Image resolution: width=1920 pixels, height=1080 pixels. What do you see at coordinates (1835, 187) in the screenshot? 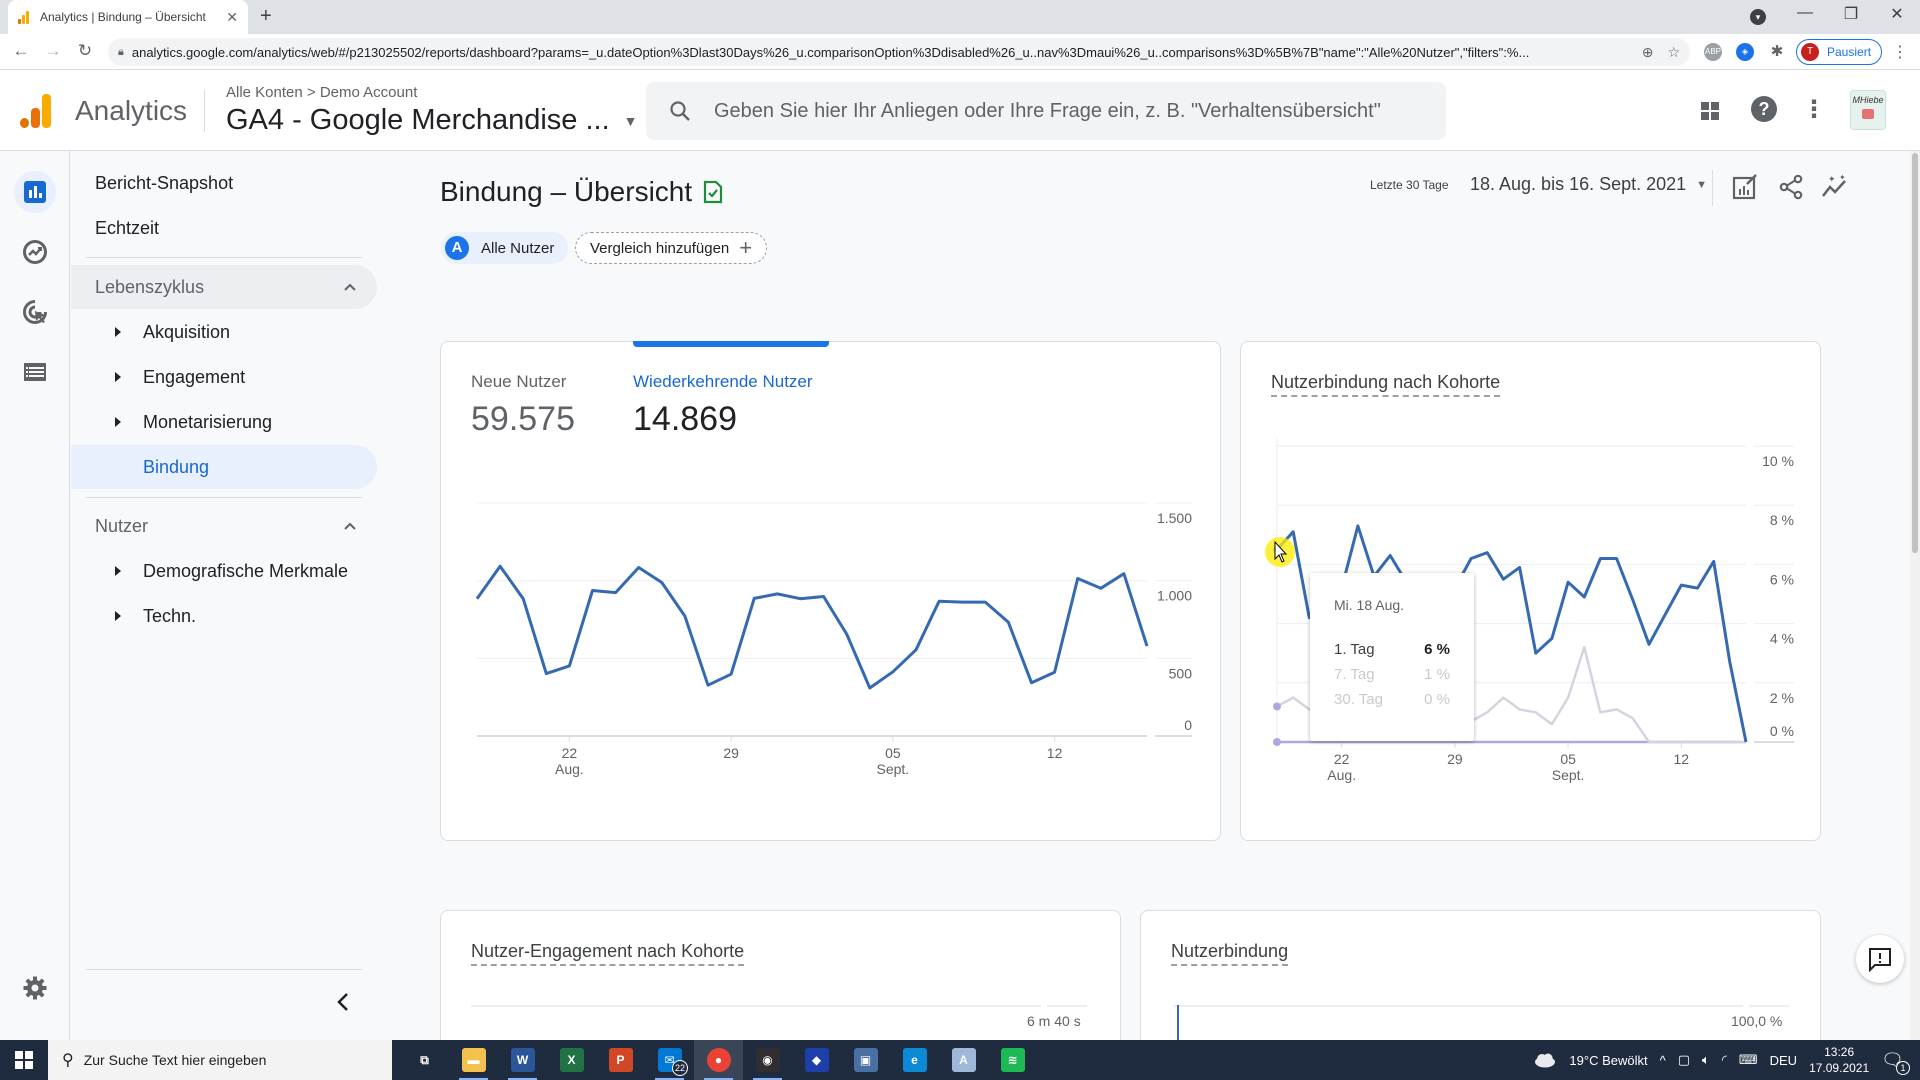
I see `insights-icon: ✦ ✦` at bounding box center [1835, 187].